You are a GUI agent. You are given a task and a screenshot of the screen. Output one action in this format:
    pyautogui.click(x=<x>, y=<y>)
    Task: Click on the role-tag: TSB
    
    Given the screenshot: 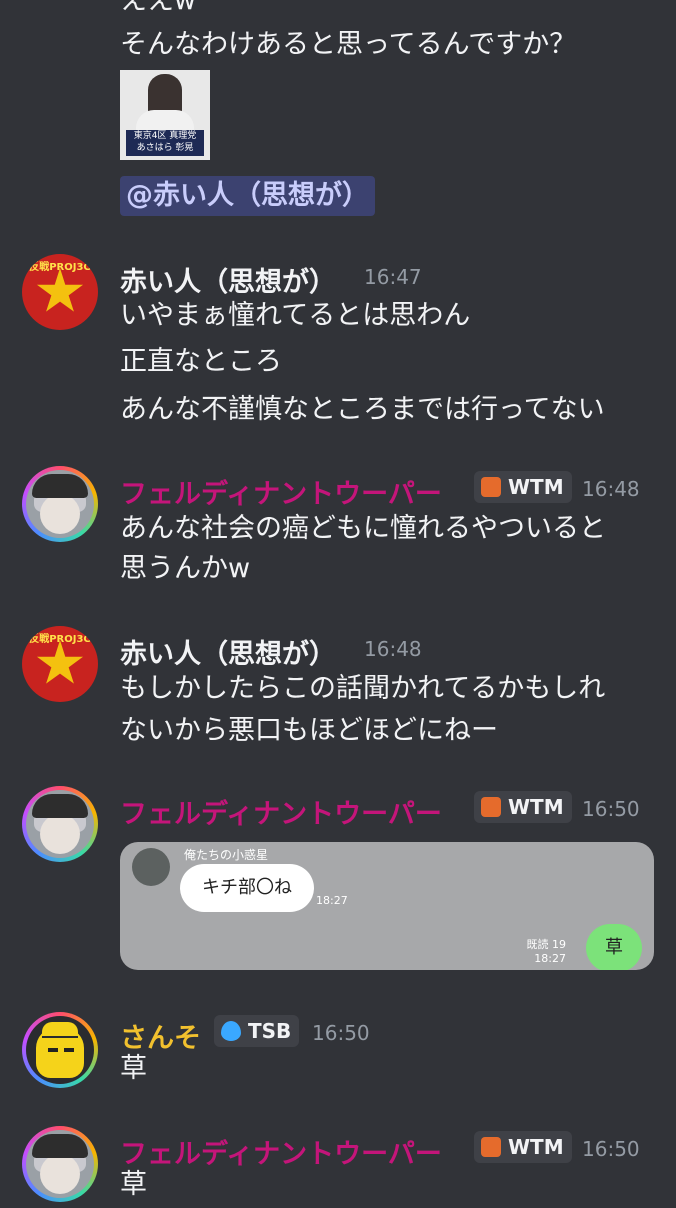 What is the action you would take?
    pyautogui.click(x=257, y=1031)
    